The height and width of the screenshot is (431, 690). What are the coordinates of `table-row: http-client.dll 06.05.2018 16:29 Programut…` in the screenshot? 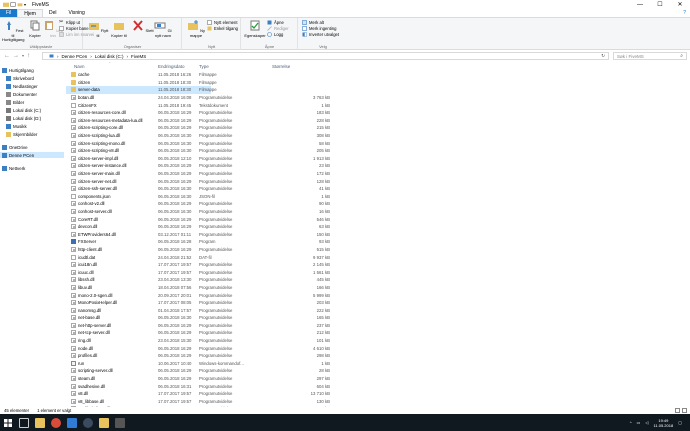 It's located at (378, 250).